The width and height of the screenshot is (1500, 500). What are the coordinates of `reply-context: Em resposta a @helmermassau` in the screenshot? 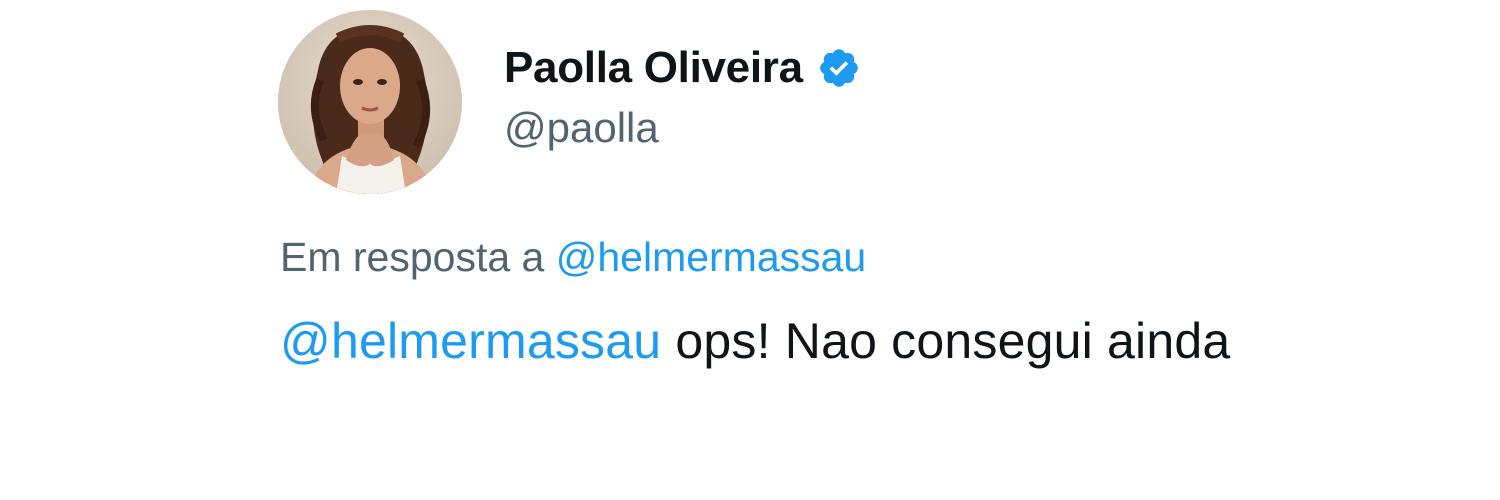 It's located at (573, 257).